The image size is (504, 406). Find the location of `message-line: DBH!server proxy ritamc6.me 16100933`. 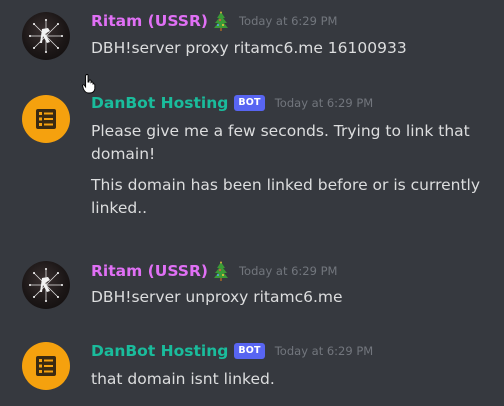

message-line: DBH!server proxy ritamc6.me 16100933 is located at coordinates (249, 48).